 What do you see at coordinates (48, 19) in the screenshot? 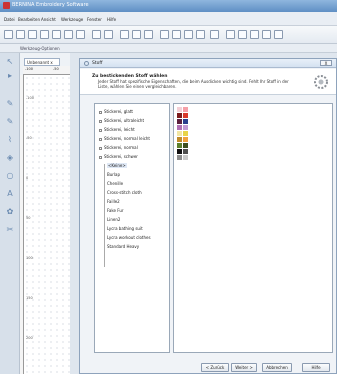
I see `menu-ansicht: Ansicht` at bounding box center [48, 19].